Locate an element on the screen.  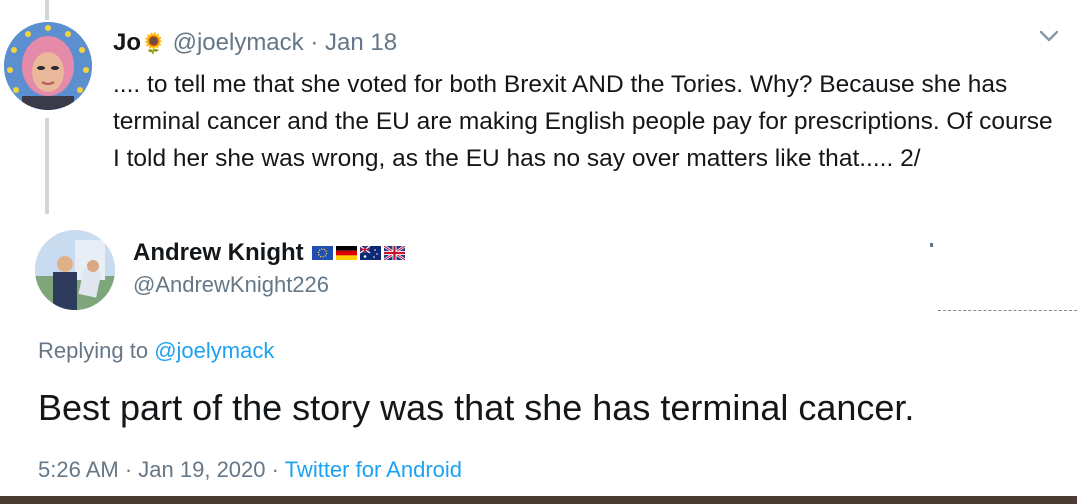
tweet2-source: Twitter for Android is located at coordinates (373, 469).